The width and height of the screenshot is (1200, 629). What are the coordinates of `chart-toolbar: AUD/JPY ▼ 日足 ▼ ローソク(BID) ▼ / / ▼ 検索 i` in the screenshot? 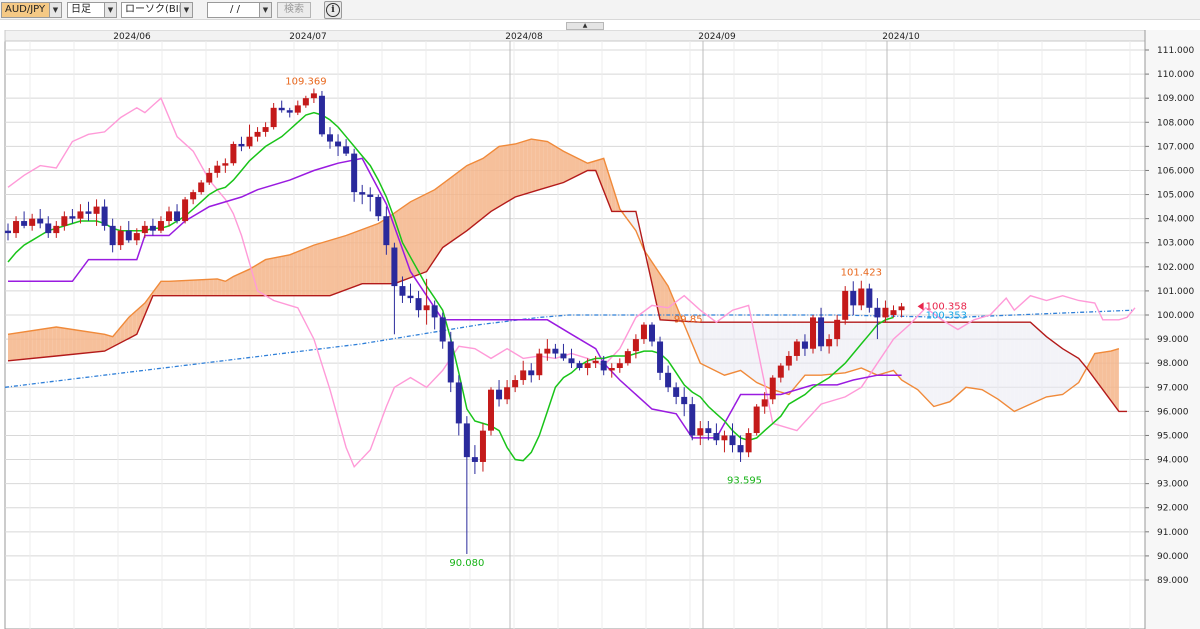 It's located at (600, 10).